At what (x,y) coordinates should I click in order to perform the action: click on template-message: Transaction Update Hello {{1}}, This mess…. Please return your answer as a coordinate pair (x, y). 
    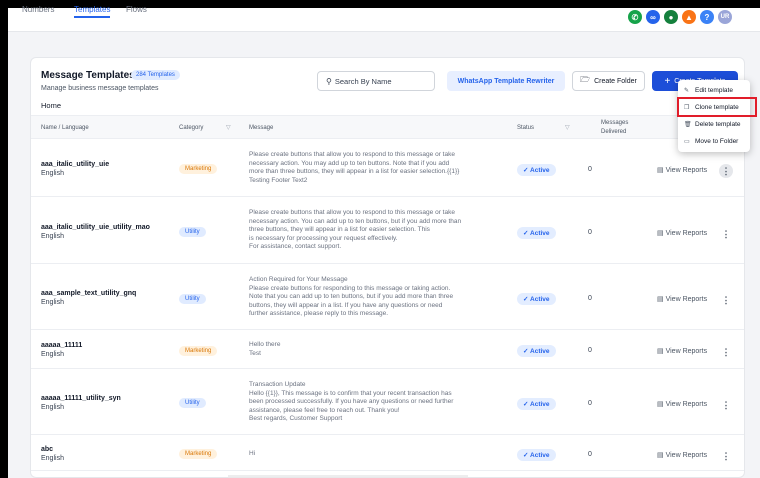
    Looking at the image, I should click on (351, 401).